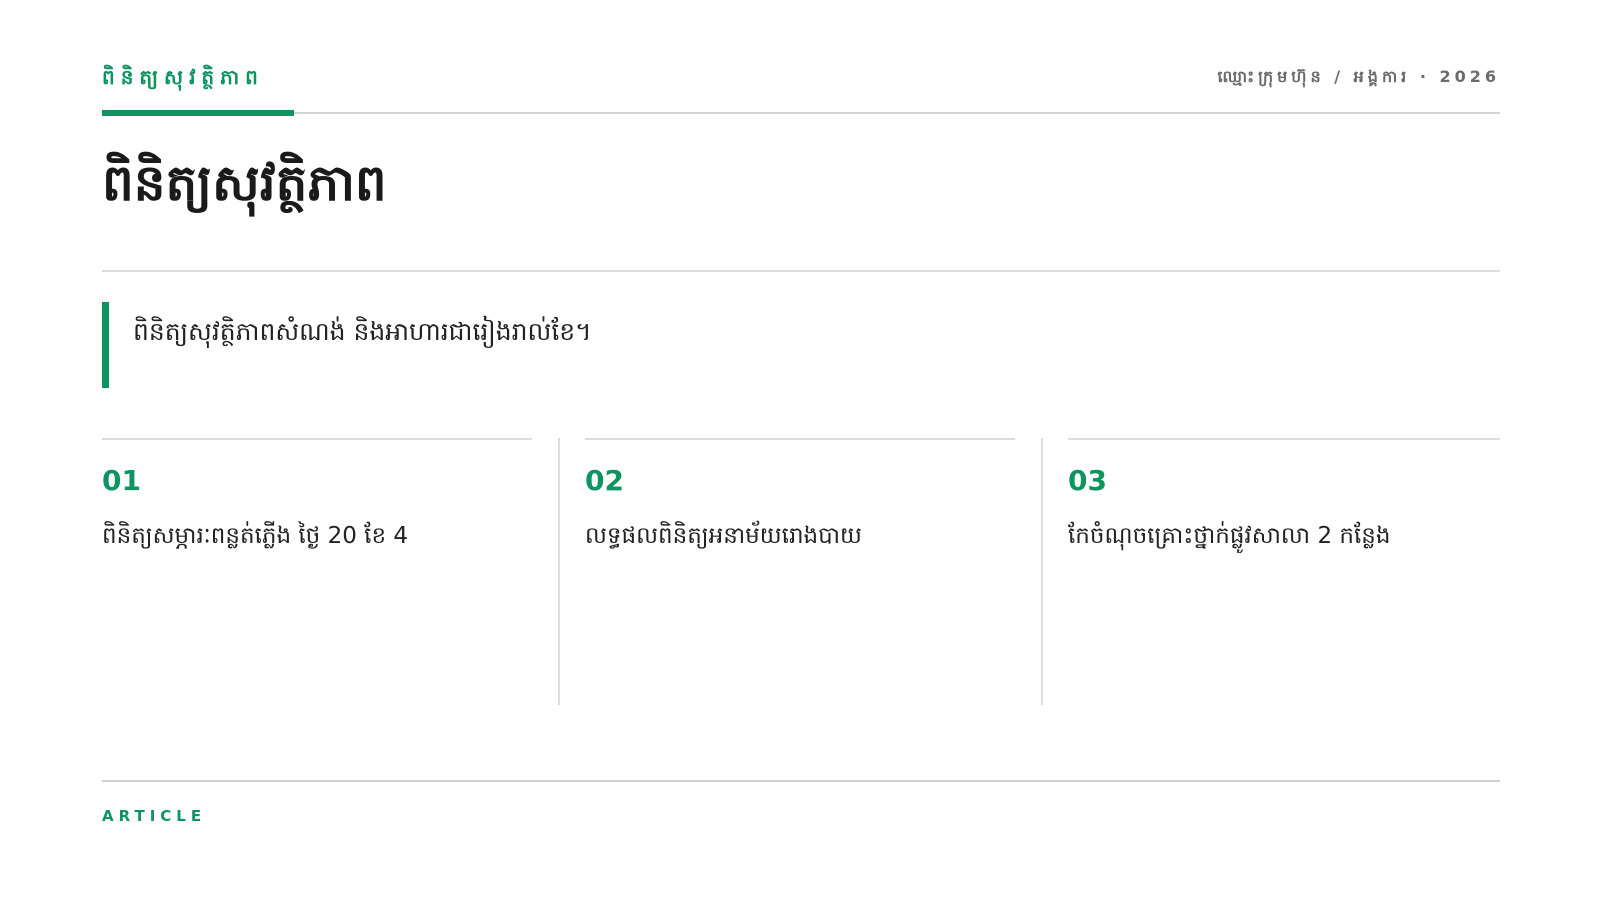 Image resolution: width=1598 pixels, height=900 pixels. Describe the element at coordinates (800, 571) in the screenshot. I see `column-2: 02 លទ្ធផលពិនិត្យអនាម័យរោងបាយ` at that location.